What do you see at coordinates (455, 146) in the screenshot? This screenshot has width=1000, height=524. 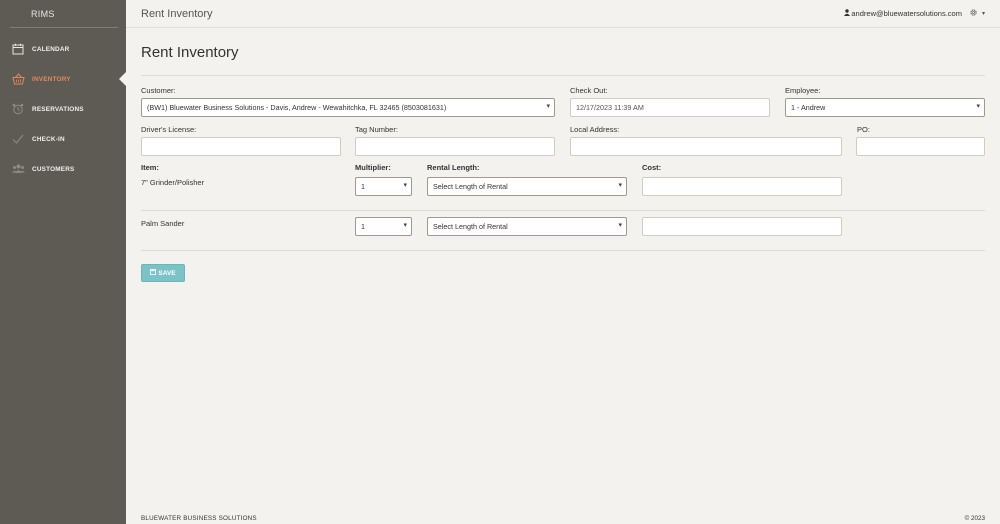 I see `tag-input` at bounding box center [455, 146].